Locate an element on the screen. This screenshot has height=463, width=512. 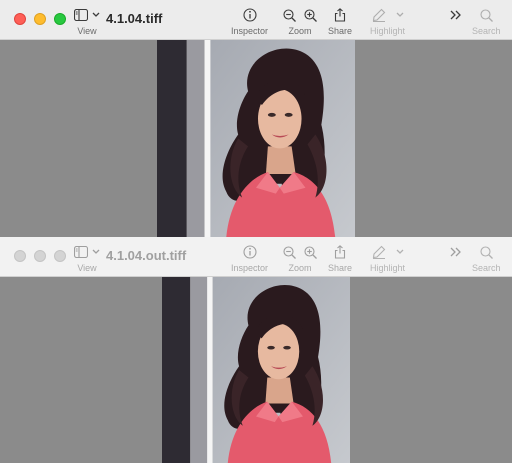
document-title: 4.1.04.tiff is located at coordinates (134, 18).